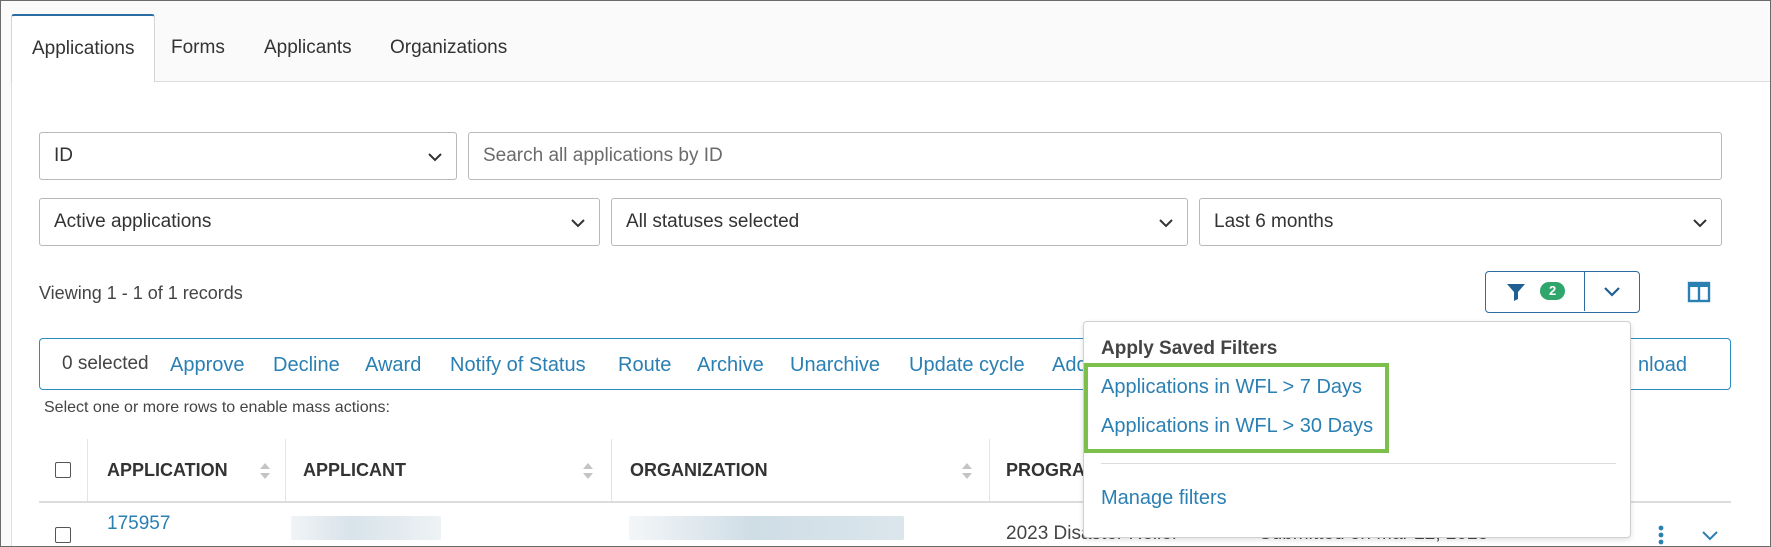 Image resolution: width=1771 pixels, height=547 pixels. Describe the element at coordinates (207, 365) in the screenshot. I see `approve-action: Approve` at that location.